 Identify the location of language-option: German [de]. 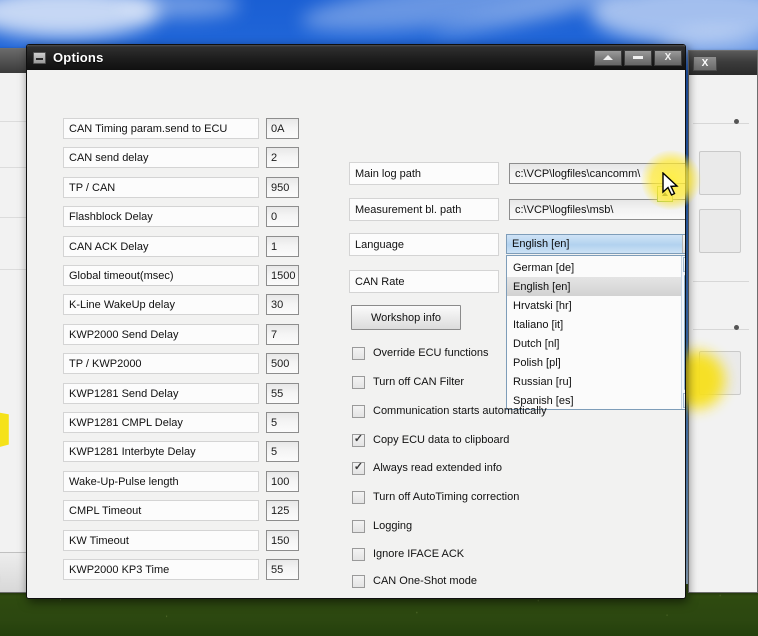
(594, 267).